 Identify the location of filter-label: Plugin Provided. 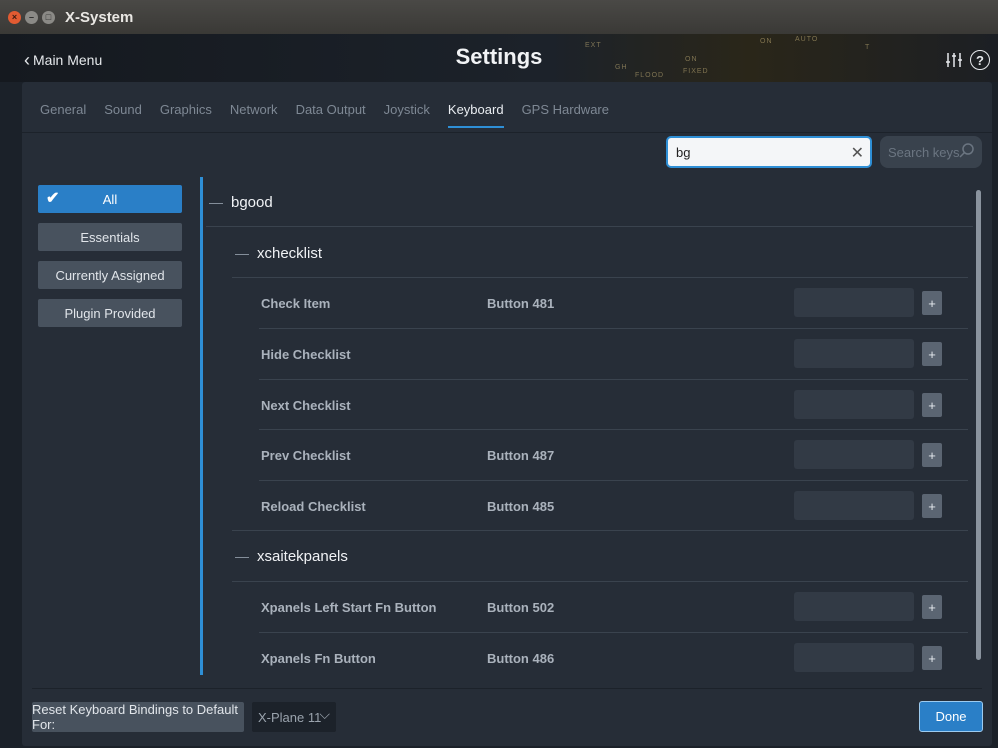
(110, 313).